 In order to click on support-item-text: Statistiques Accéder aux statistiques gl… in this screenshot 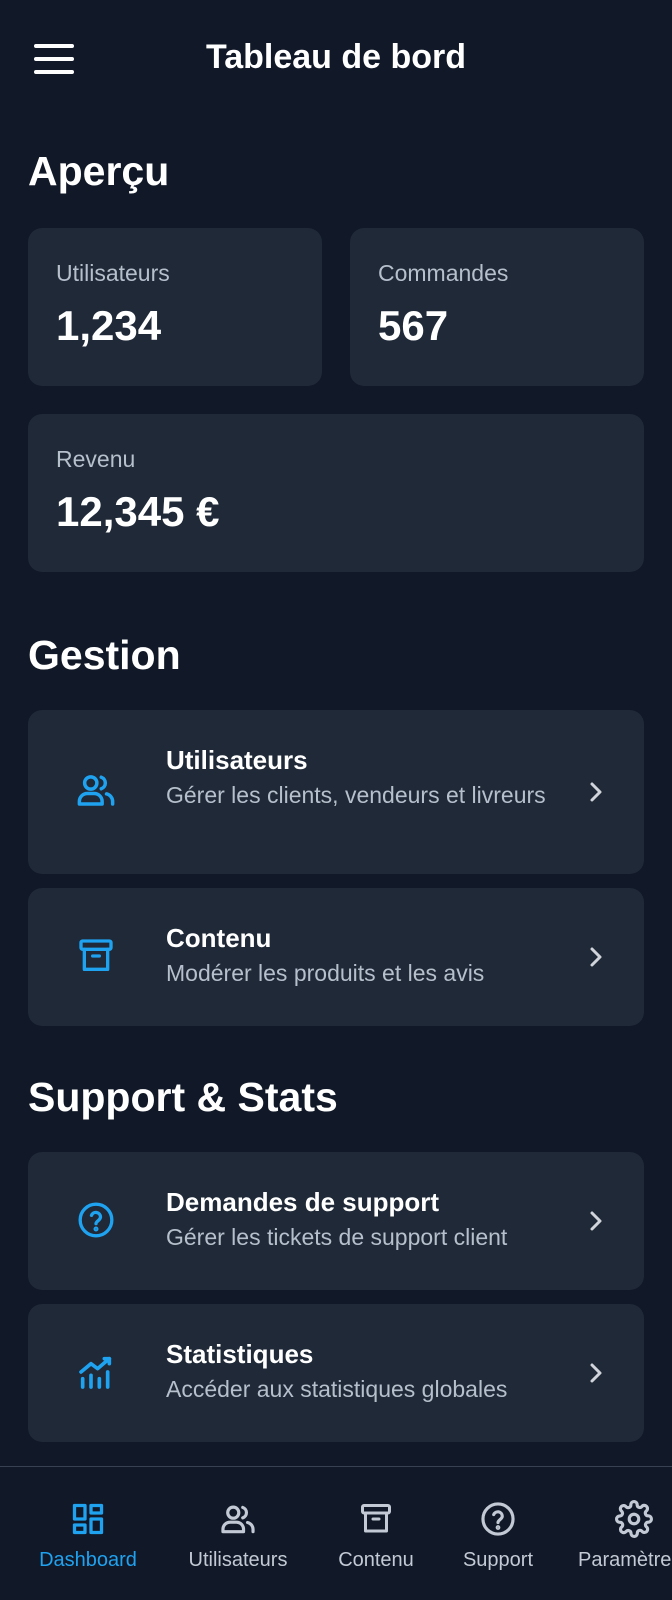, I will do `click(365, 1372)`.